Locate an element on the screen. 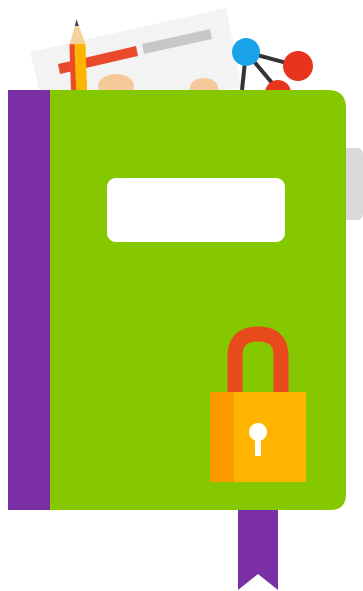  notebook-spine is located at coordinates (29, 300).